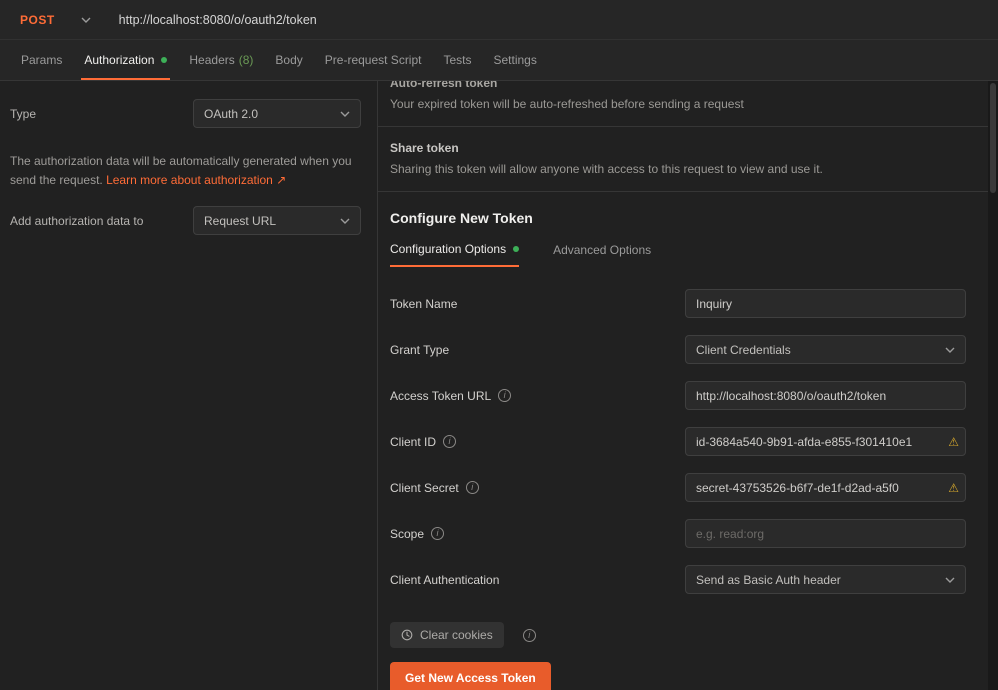  I want to click on add-auth-data-row: Add authorization data to Request URL, so click(185, 221).